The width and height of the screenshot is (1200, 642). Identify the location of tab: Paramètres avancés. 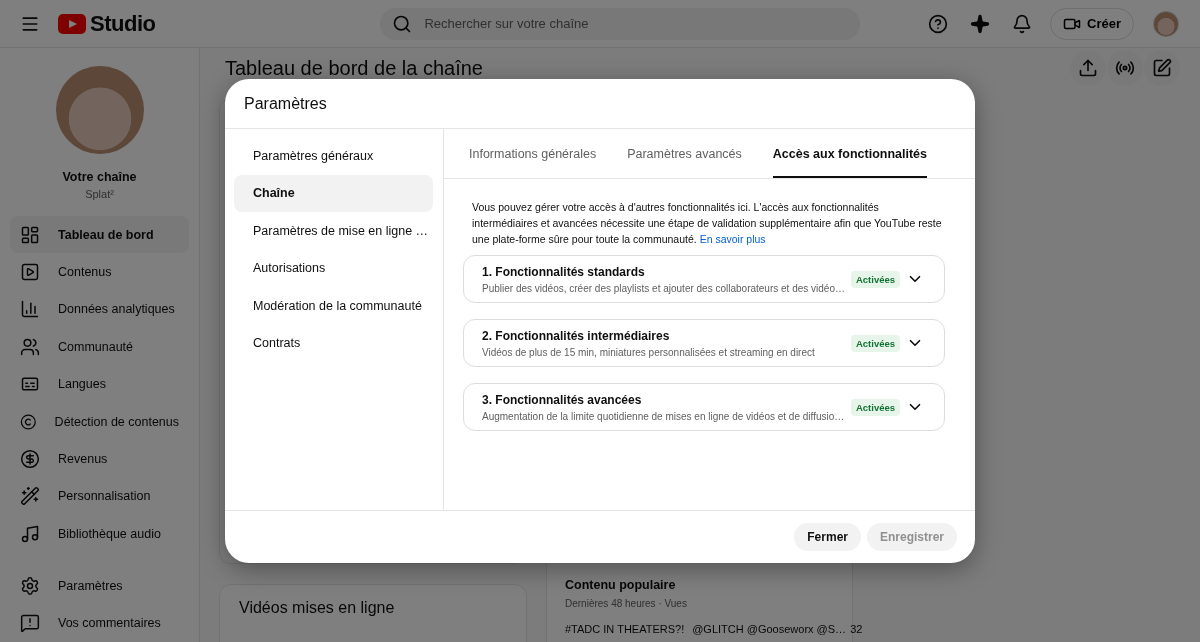
(684, 153).